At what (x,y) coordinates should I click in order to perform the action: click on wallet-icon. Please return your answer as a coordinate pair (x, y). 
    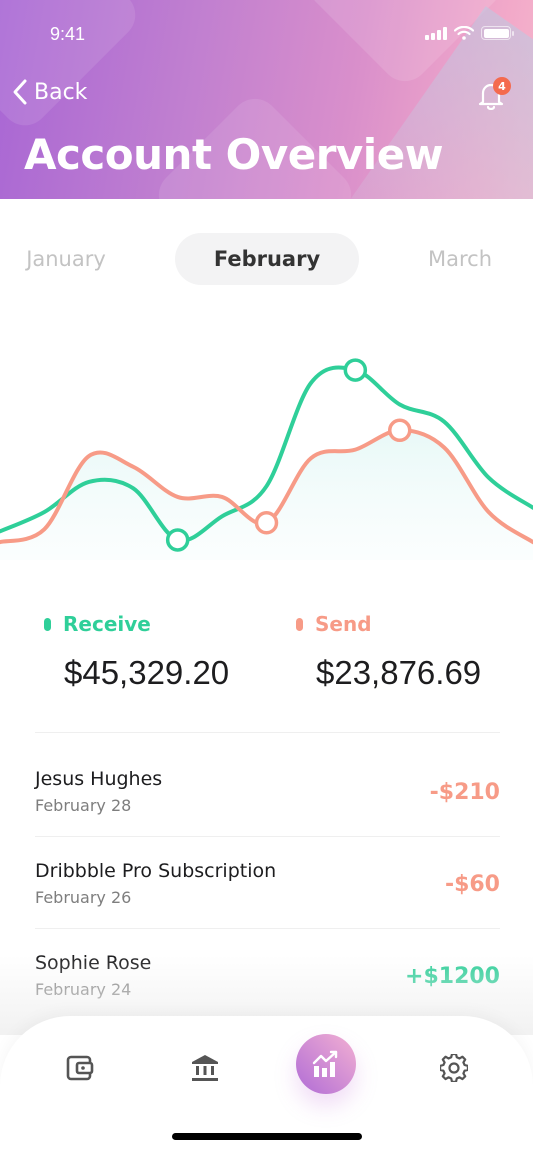
    Looking at the image, I should click on (80, 1068).